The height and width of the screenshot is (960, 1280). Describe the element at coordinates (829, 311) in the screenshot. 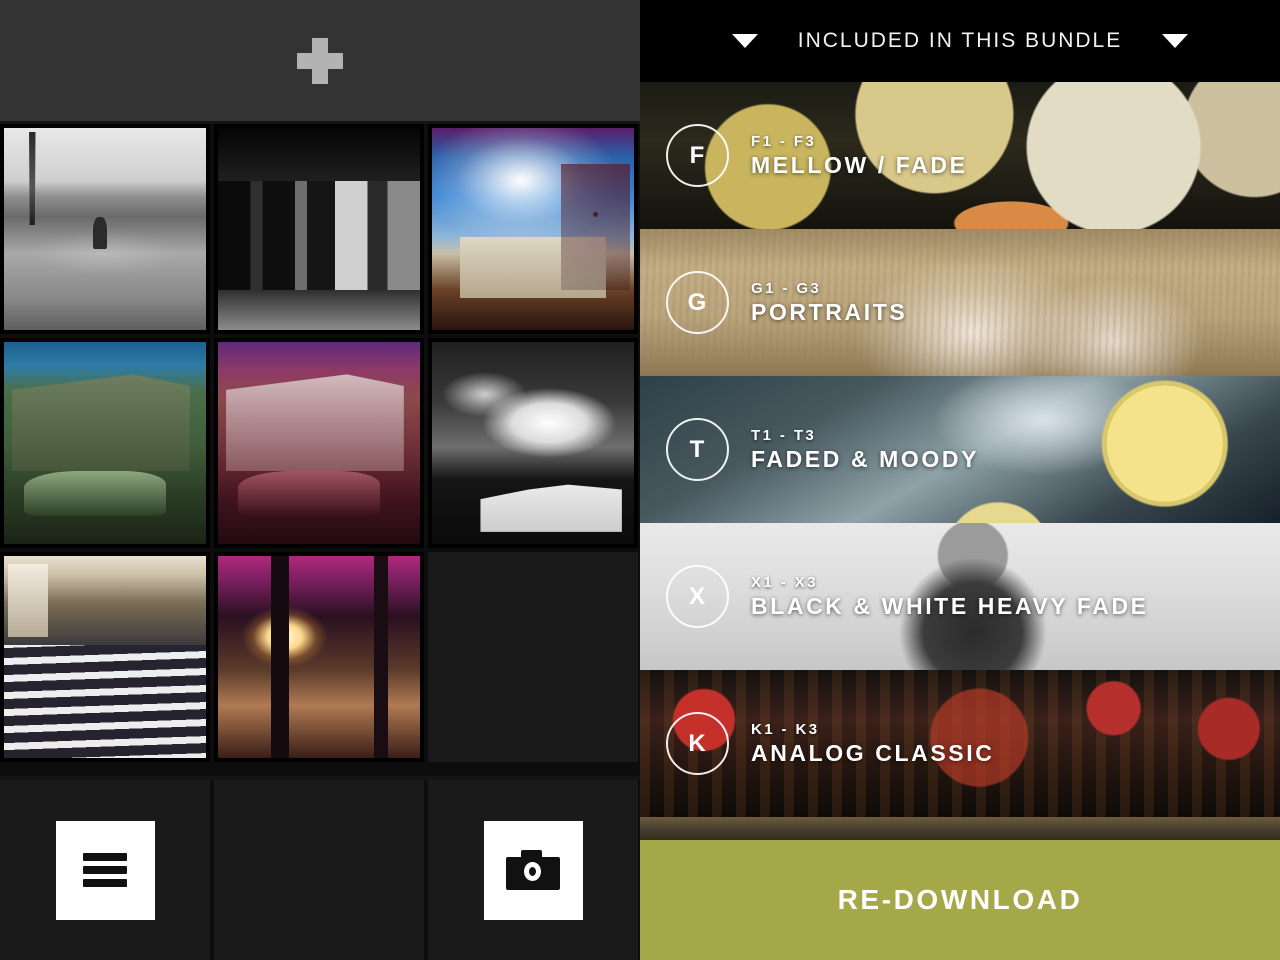

I see `pack-name: PORTRAITS` at that location.